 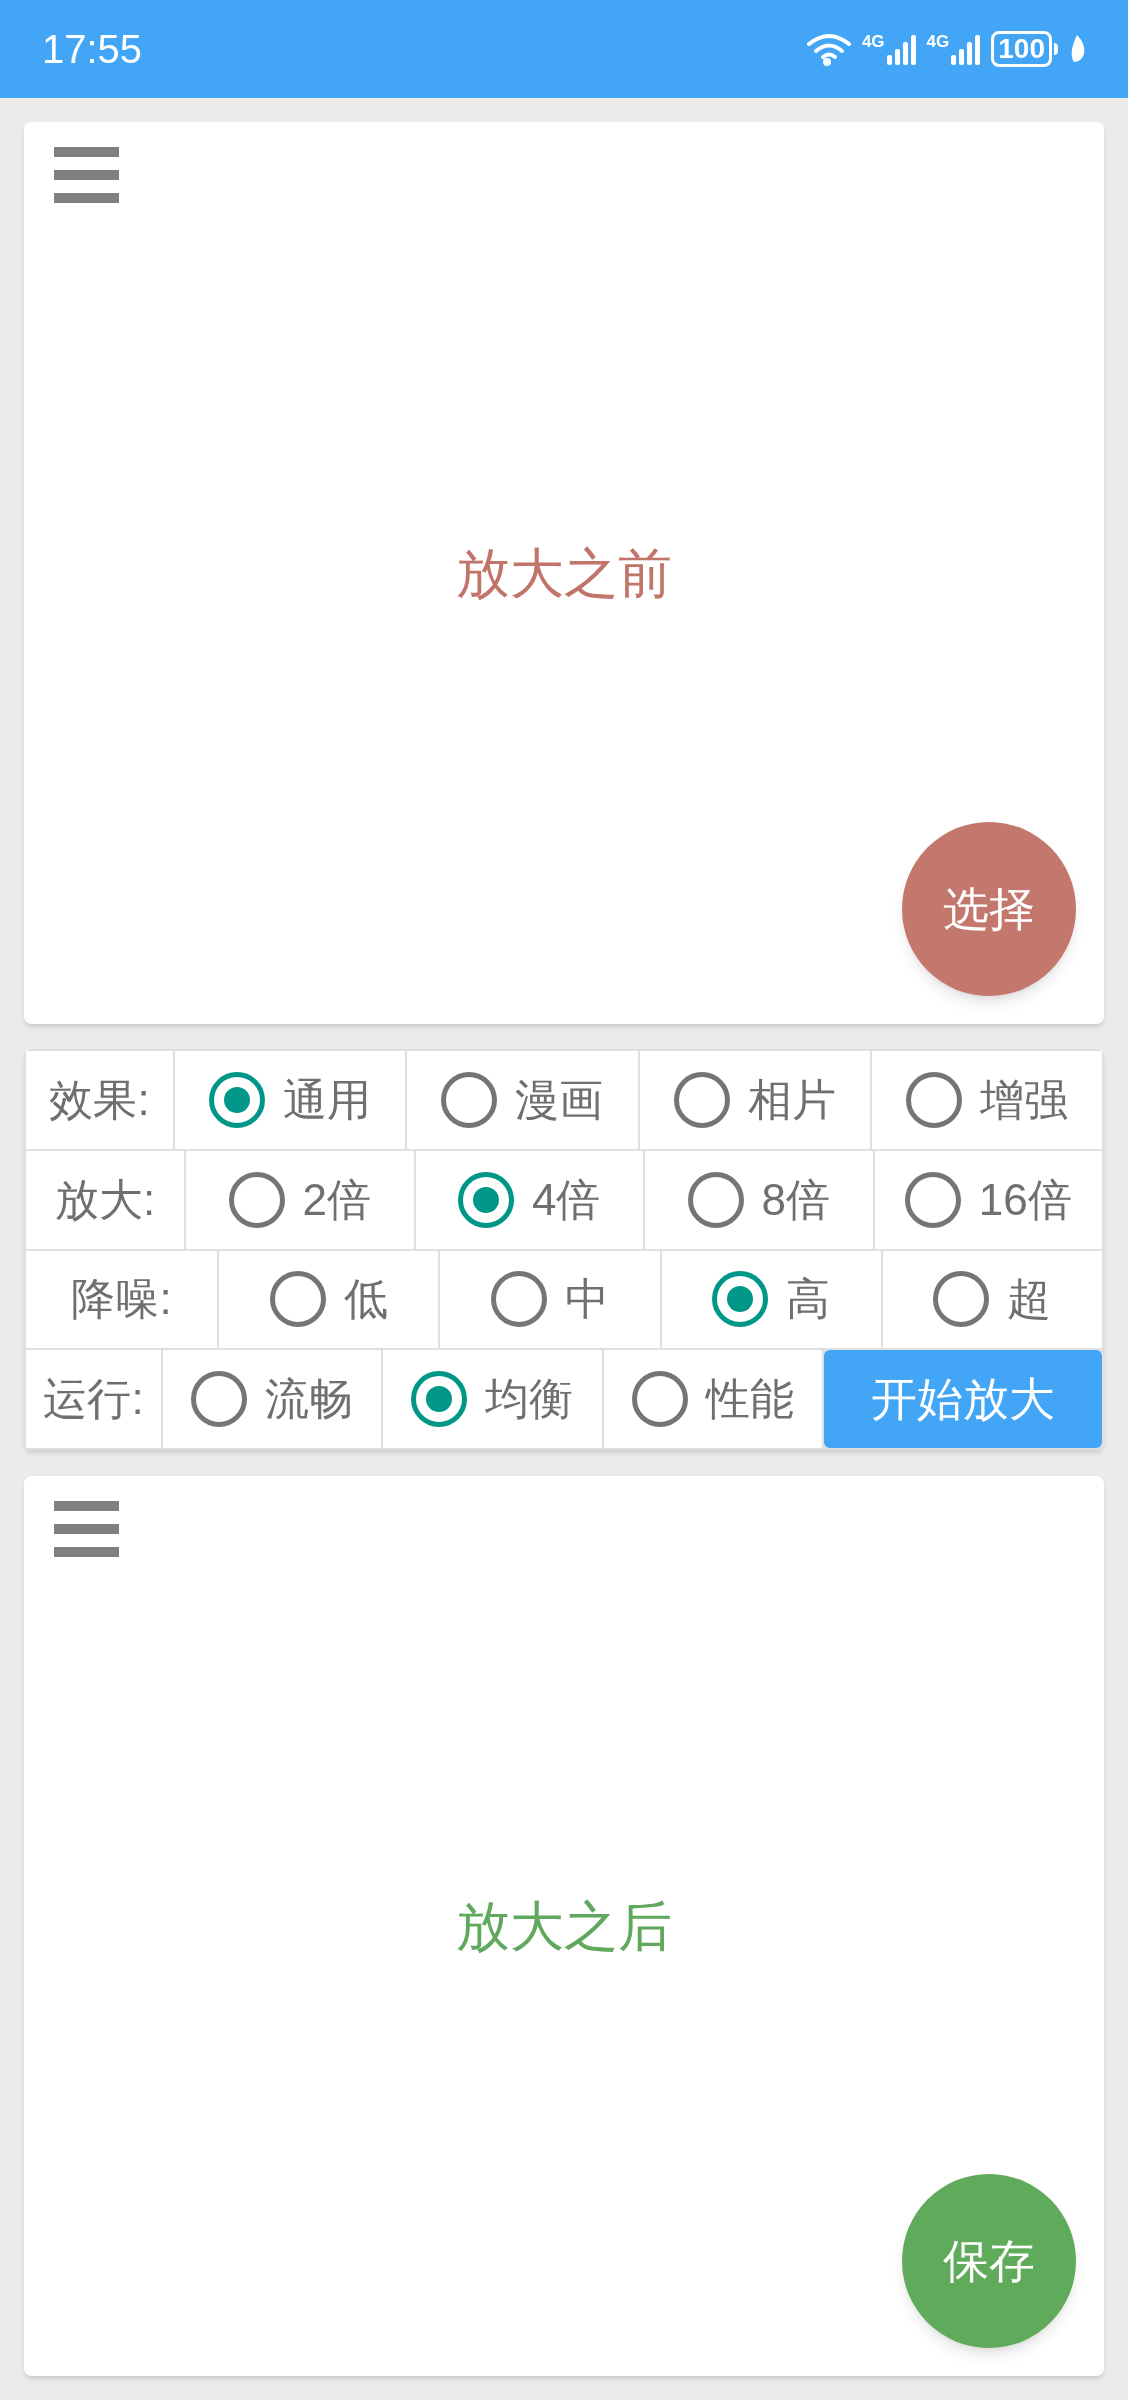 What do you see at coordinates (529, 1199) in the screenshot?
I see `radio-option: 4倍` at bounding box center [529, 1199].